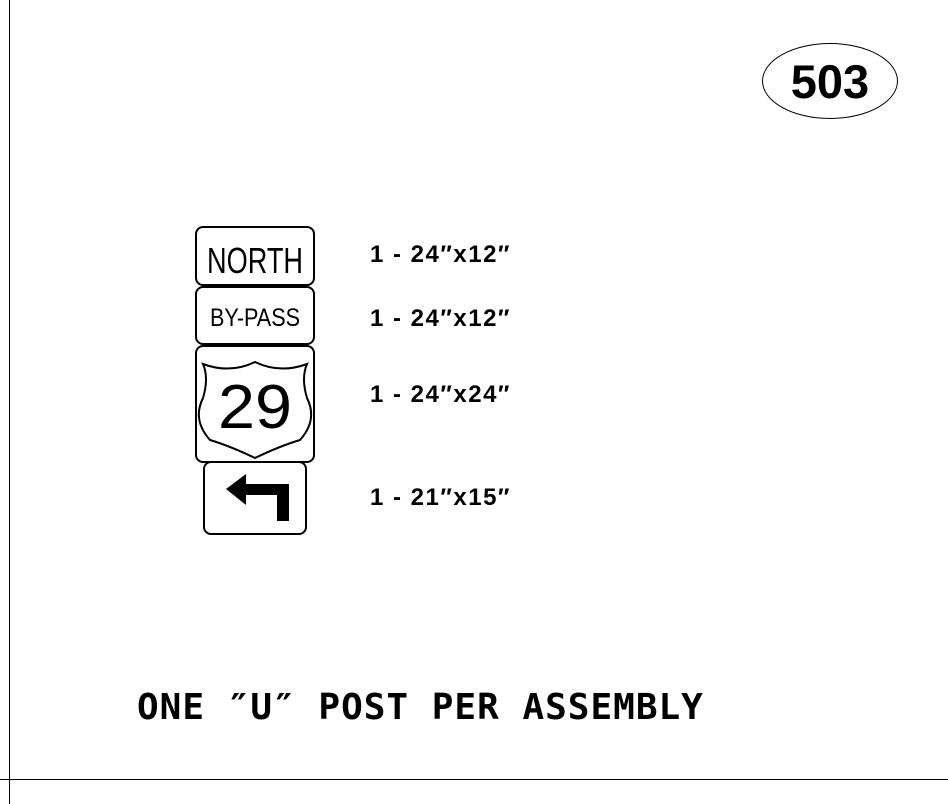 The height and width of the screenshot is (804, 948). What do you see at coordinates (255, 407) in the screenshot?
I see `sign-route-number: 29` at bounding box center [255, 407].